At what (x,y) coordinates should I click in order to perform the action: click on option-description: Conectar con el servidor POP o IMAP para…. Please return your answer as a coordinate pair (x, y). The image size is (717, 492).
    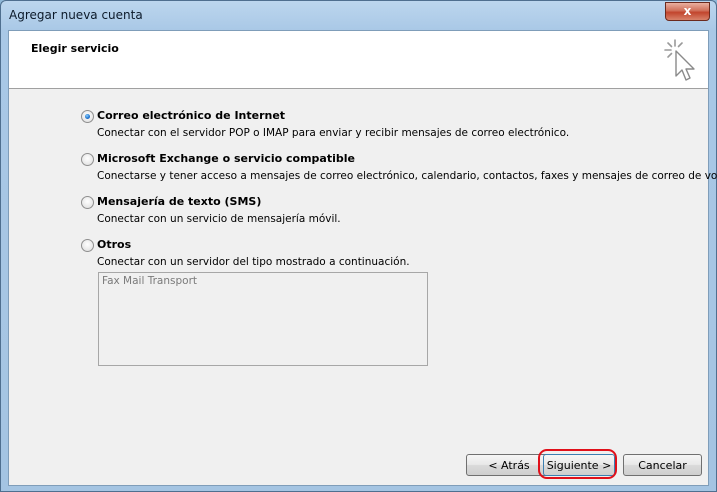
    Looking at the image, I should click on (333, 133).